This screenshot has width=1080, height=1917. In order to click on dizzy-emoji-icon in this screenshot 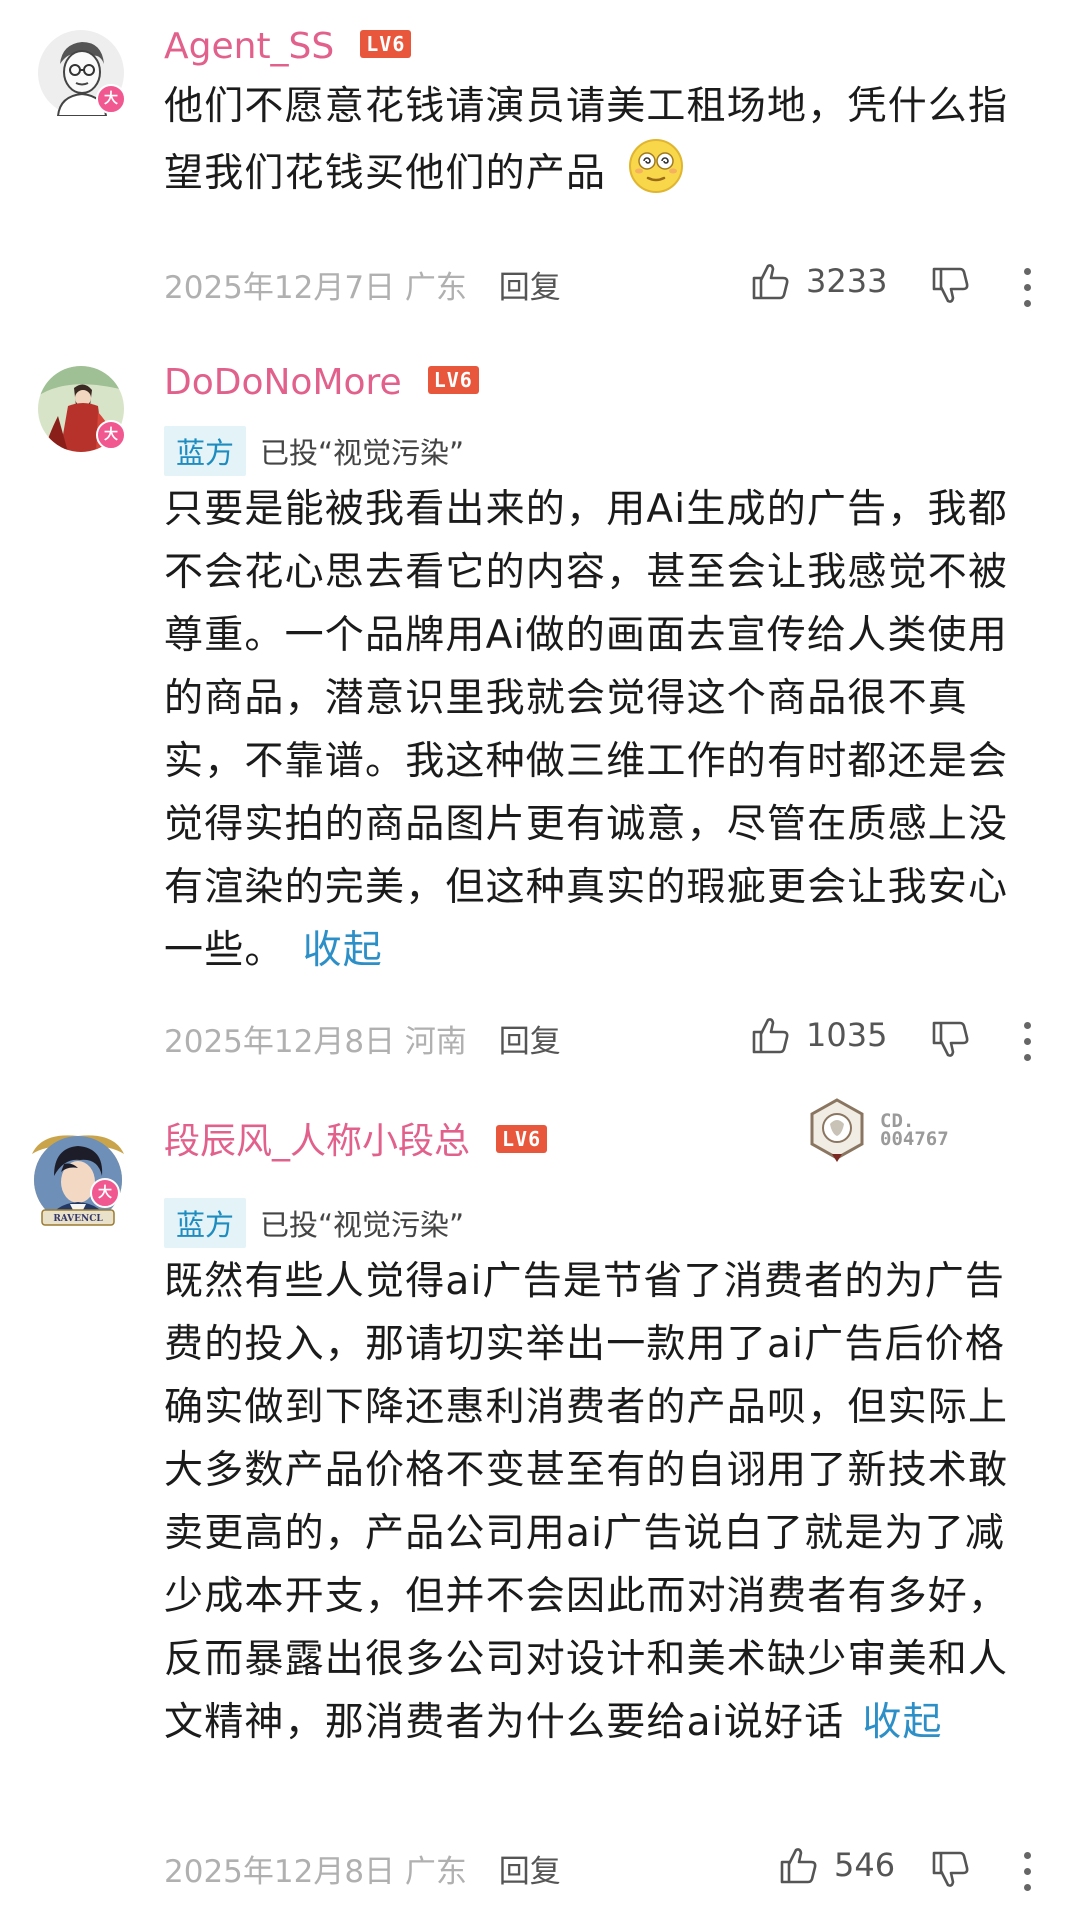, I will do `click(656, 175)`.